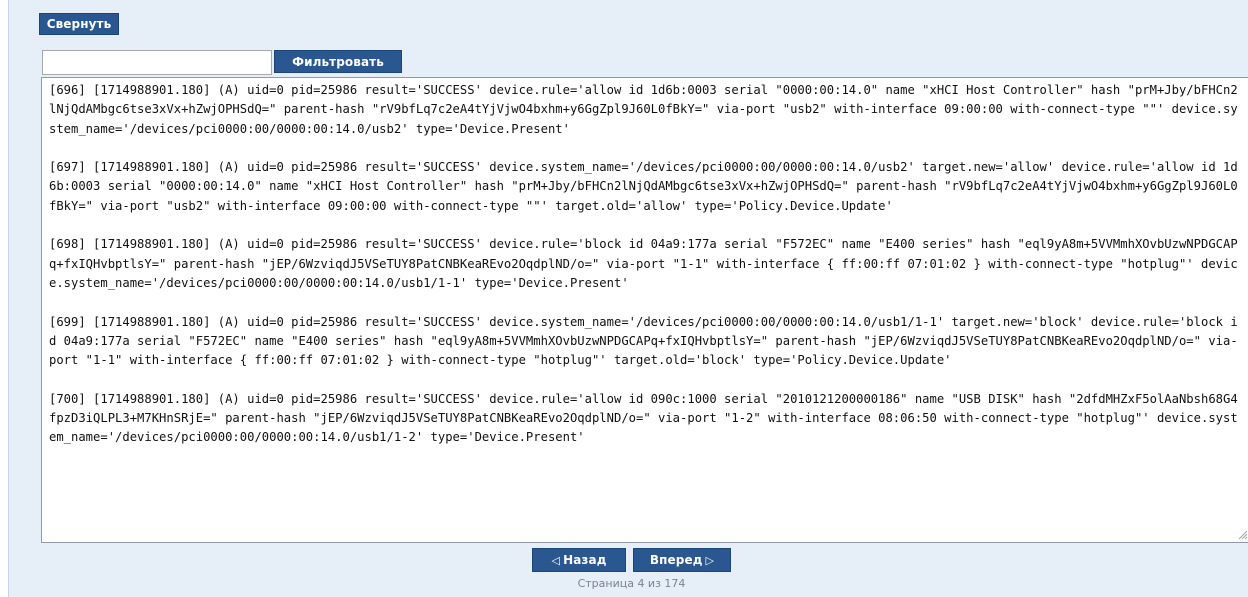  What do you see at coordinates (157, 62) in the screenshot?
I see `filter-input` at bounding box center [157, 62].